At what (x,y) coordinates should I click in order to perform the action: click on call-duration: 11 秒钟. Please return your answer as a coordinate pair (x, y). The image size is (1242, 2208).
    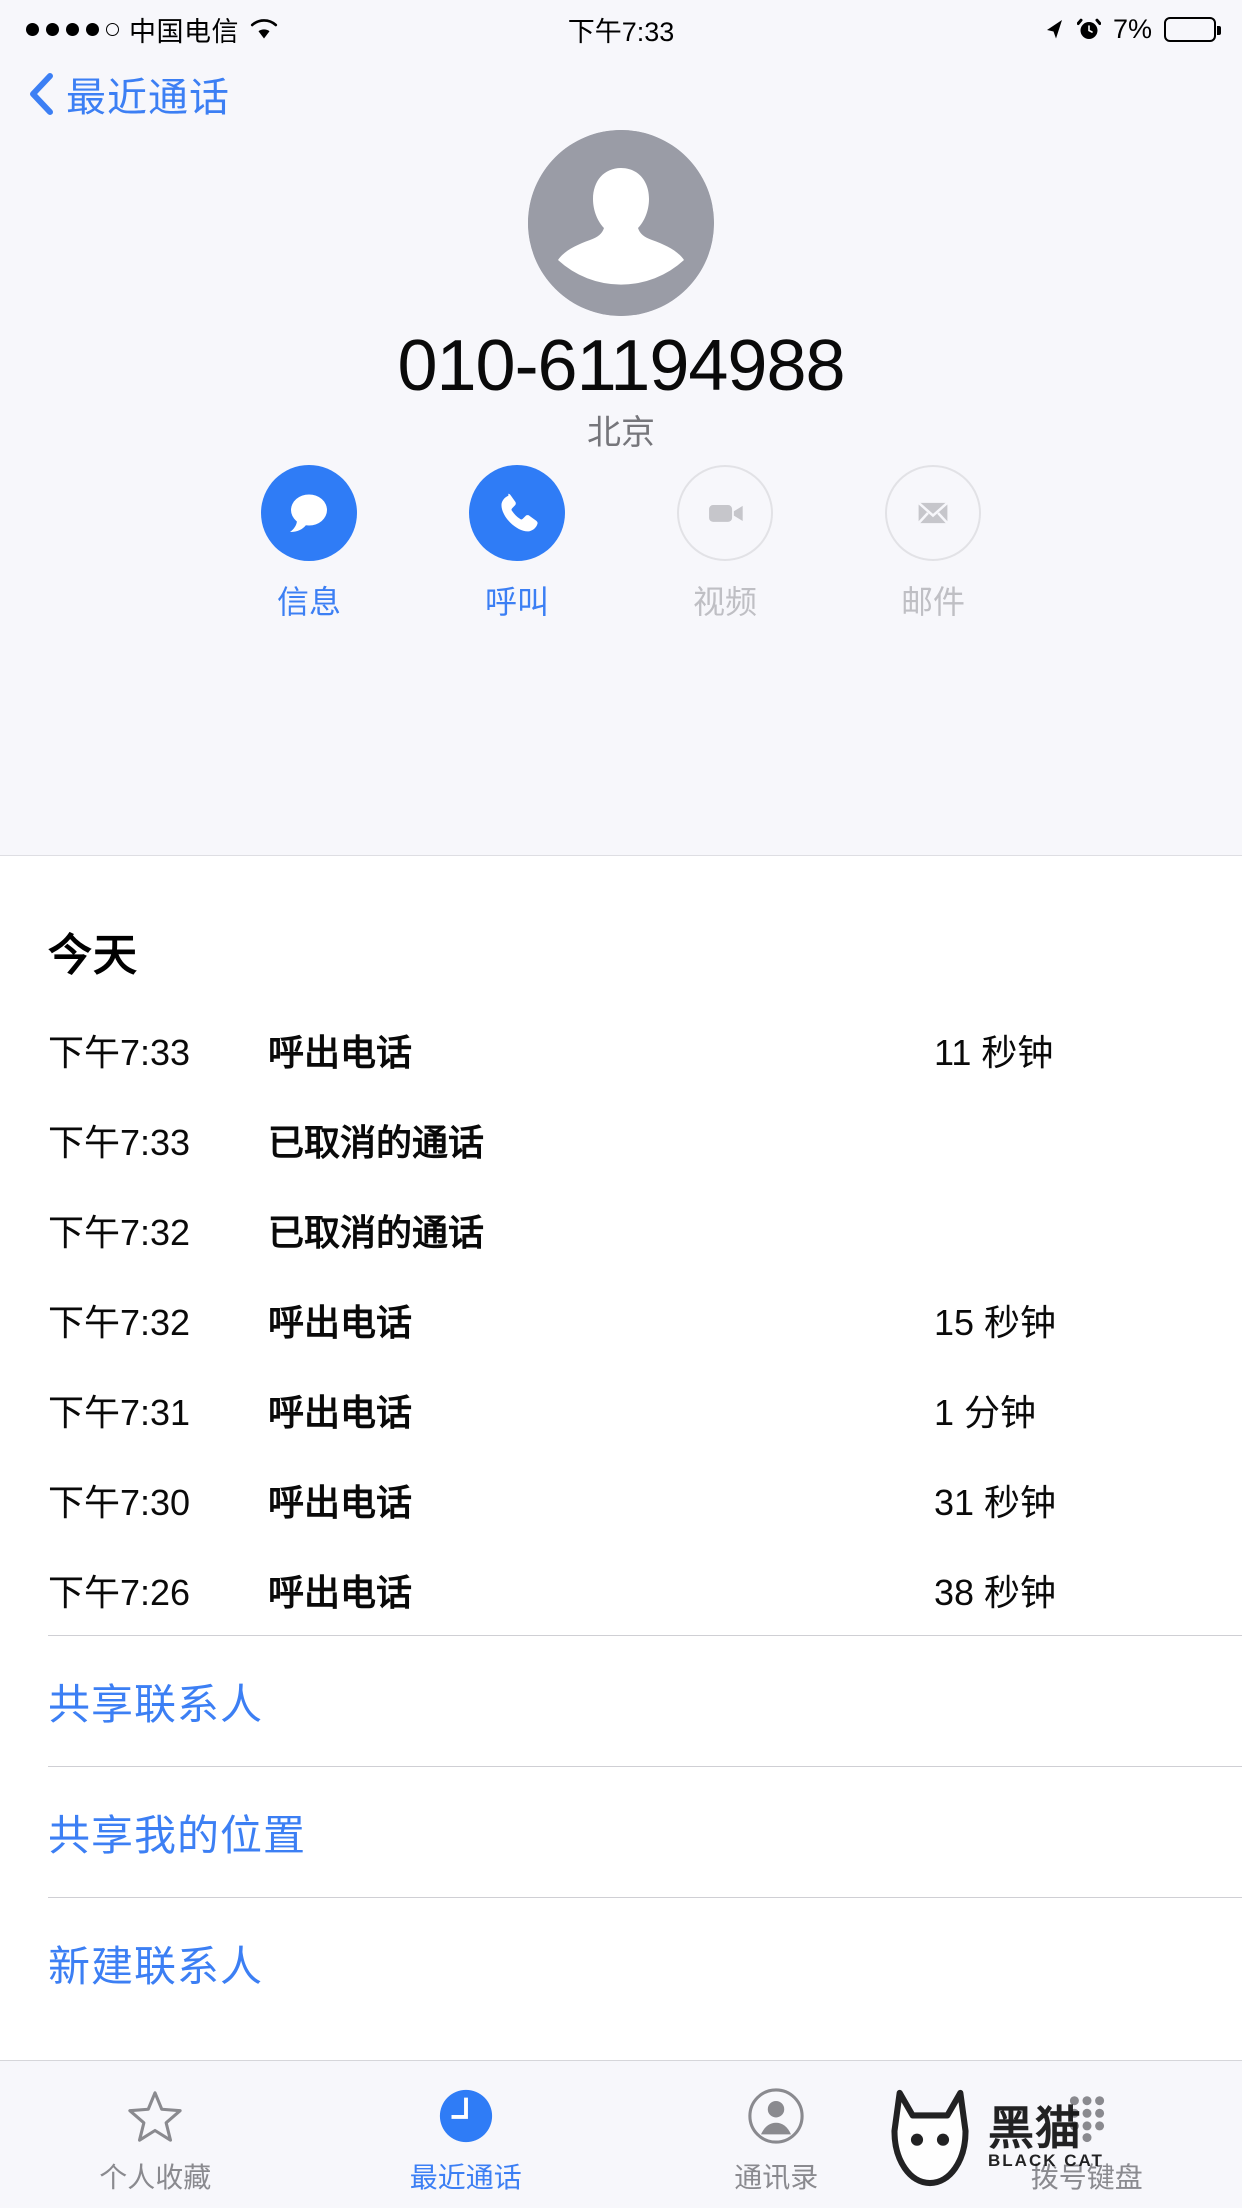
    Looking at the image, I should click on (994, 1052).